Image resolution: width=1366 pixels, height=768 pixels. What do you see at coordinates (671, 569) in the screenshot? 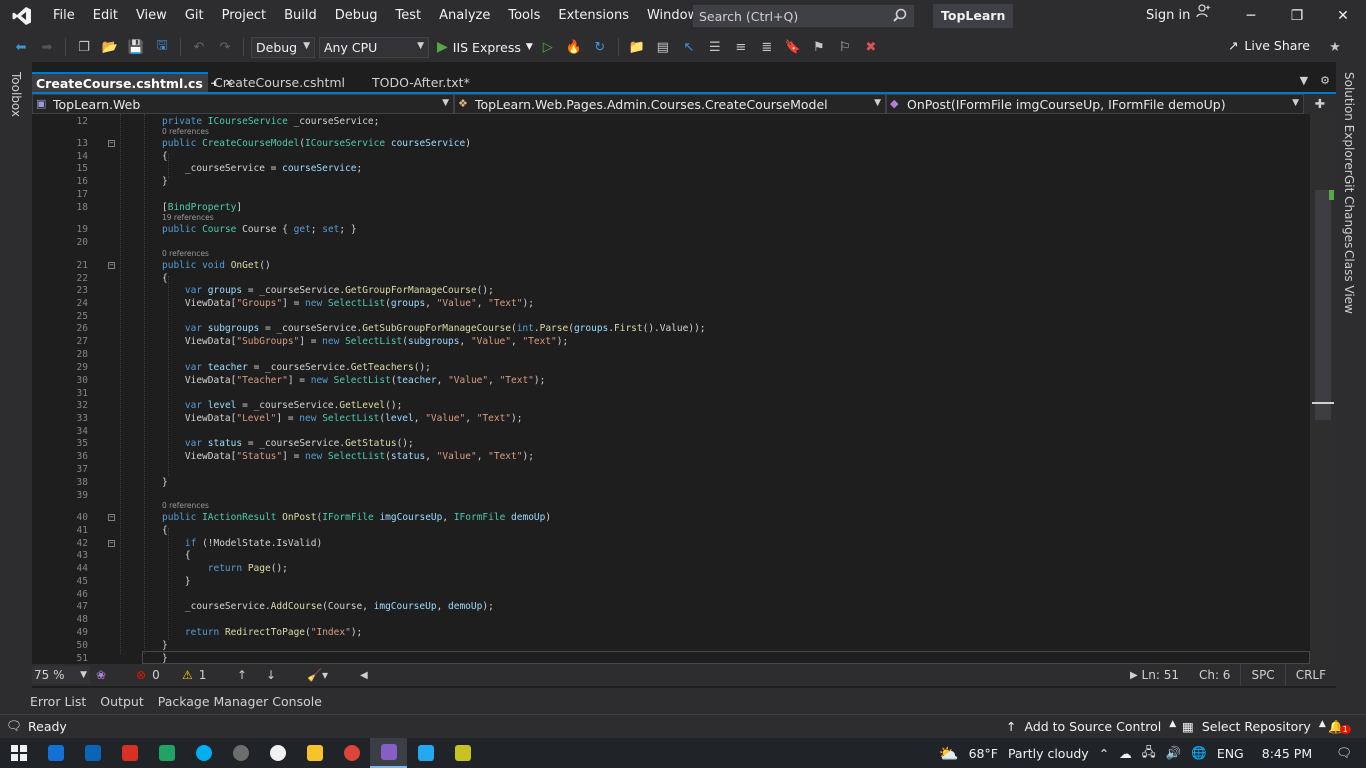
I see `code-line: 44 return Page();` at bounding box center [671, 569].